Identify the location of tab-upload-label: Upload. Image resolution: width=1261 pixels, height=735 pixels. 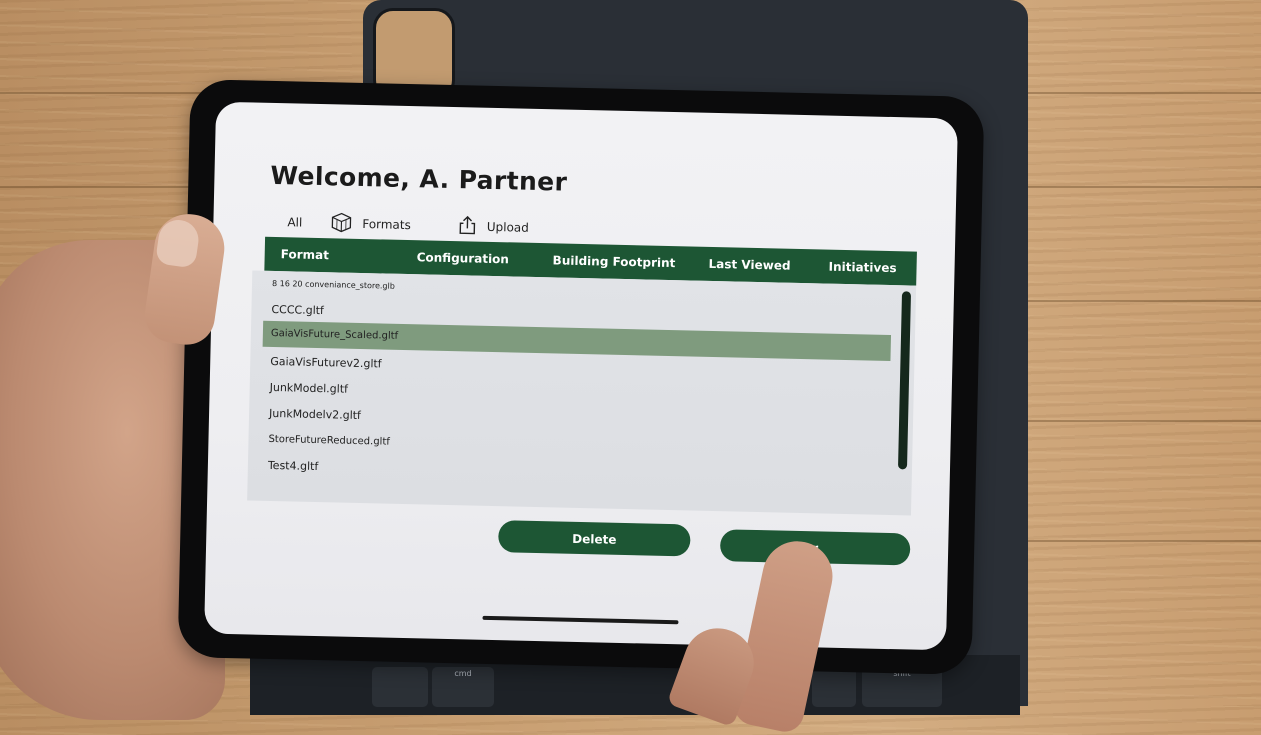
(508, 227).